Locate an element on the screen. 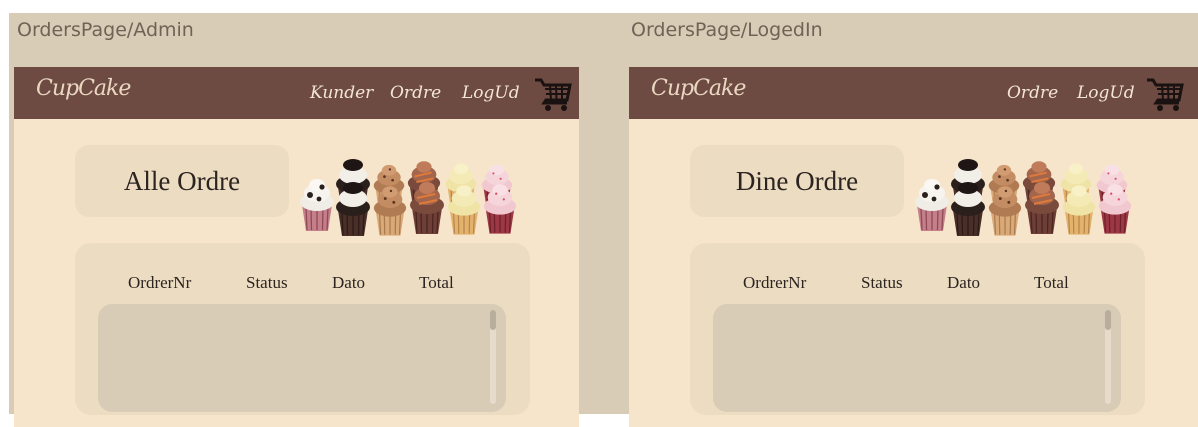 This screenshot has width=1198, height=427. heading-box: Dine Ordre is located at coordinates (797, 181).